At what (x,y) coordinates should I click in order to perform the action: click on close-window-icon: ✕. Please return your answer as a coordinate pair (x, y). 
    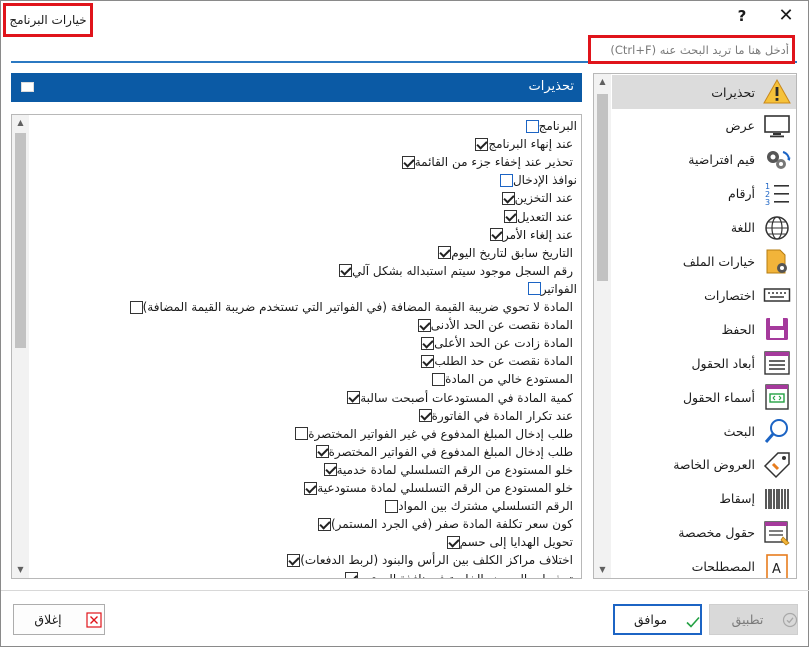
    Looking at the image, I should click on (786, 16).